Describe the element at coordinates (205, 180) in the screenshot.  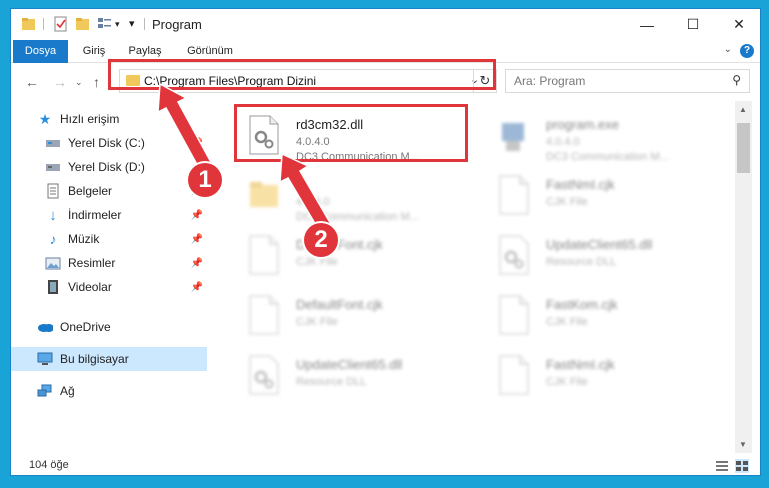
I see `annotation-badge-1: 1` at that location.